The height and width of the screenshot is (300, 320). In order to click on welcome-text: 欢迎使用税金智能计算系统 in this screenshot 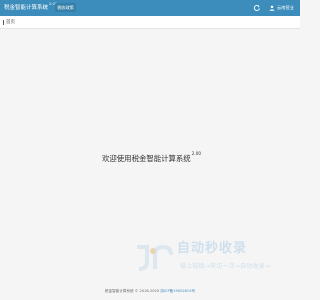, I will do `click(146, 158)`.